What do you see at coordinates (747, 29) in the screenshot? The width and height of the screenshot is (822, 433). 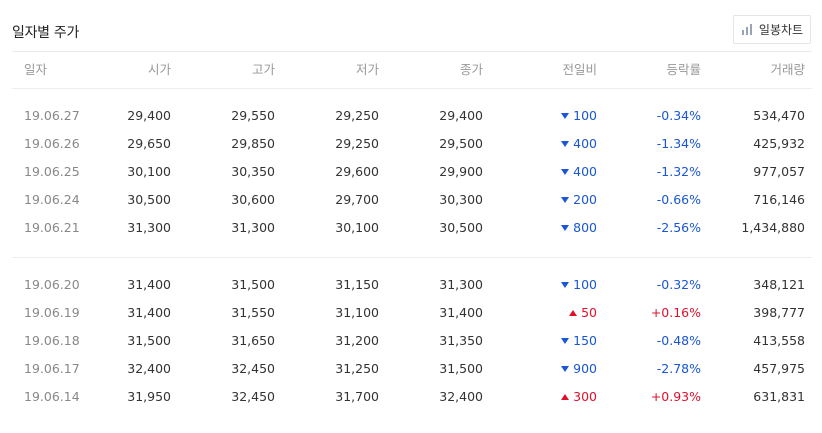 I see `bar-chart-icon` at bounding box center [747, 29].